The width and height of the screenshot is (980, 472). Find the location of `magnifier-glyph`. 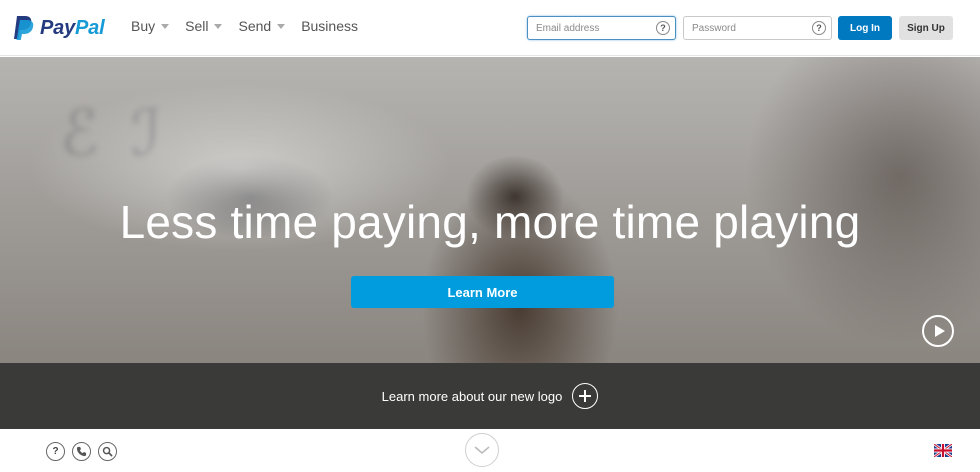

magnifier-glyph is located at coordinates (107, 451).